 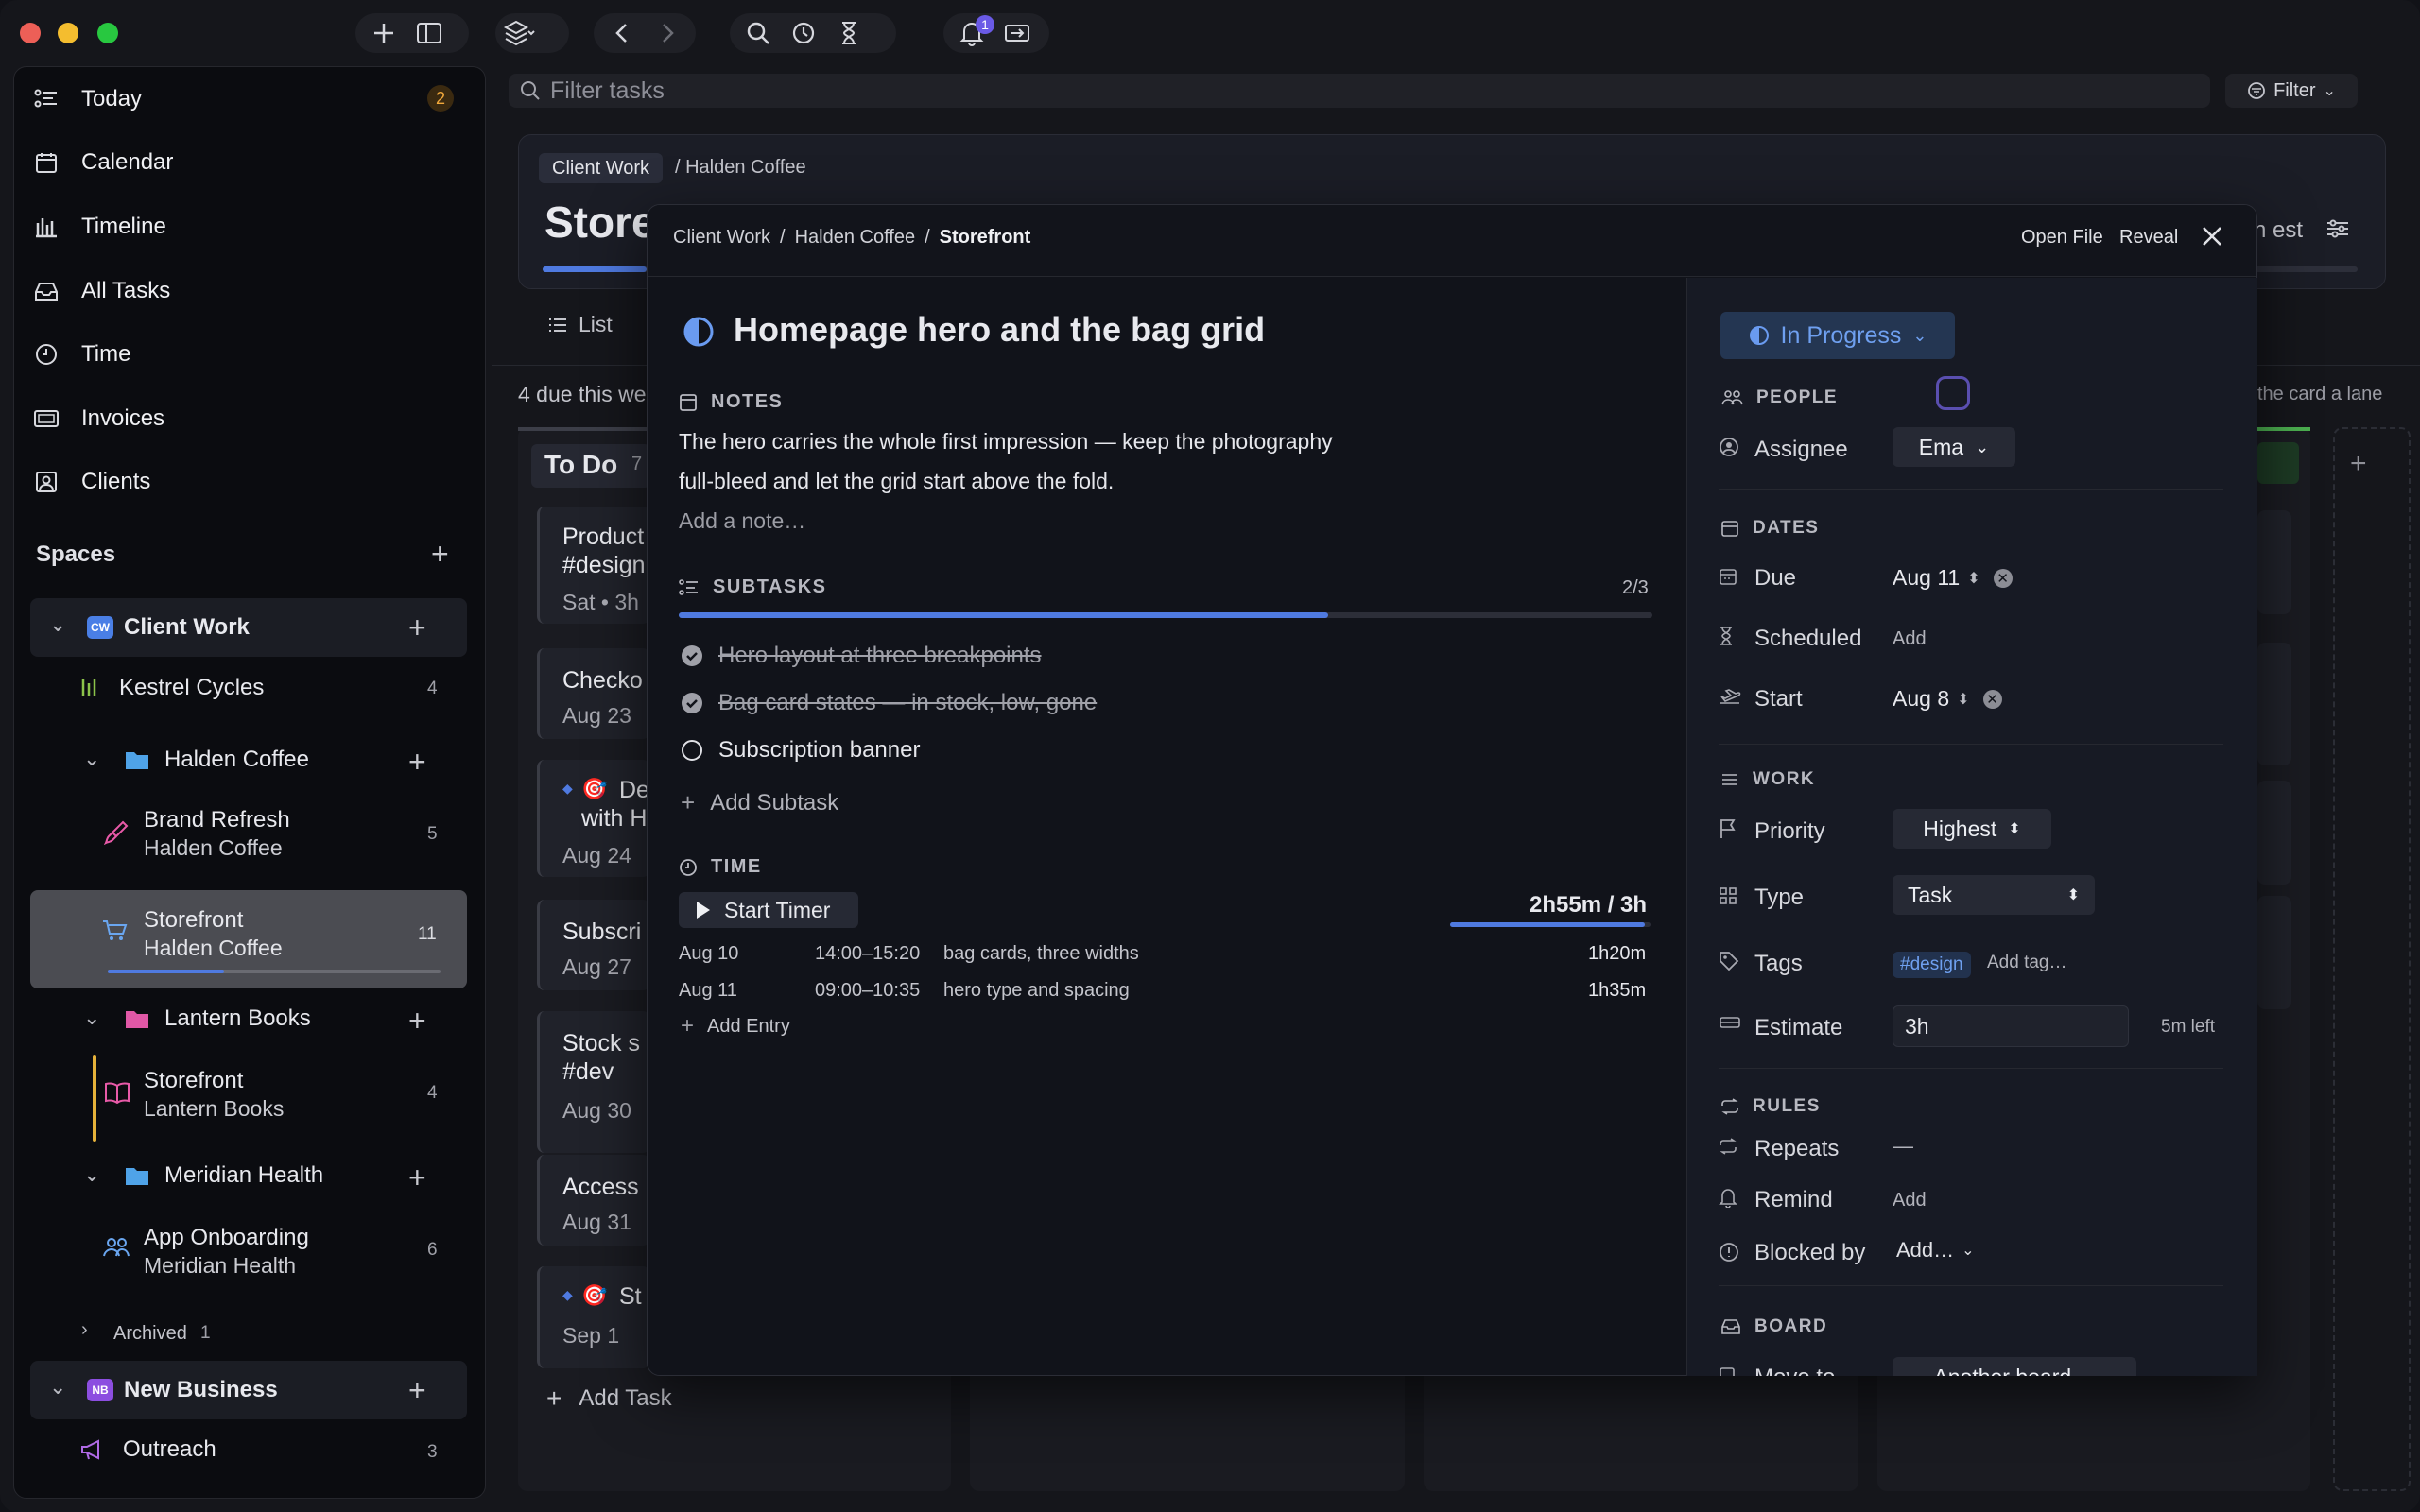 I want to click on add-entry-button: + Add Entry, so click(x=735, y=1026).